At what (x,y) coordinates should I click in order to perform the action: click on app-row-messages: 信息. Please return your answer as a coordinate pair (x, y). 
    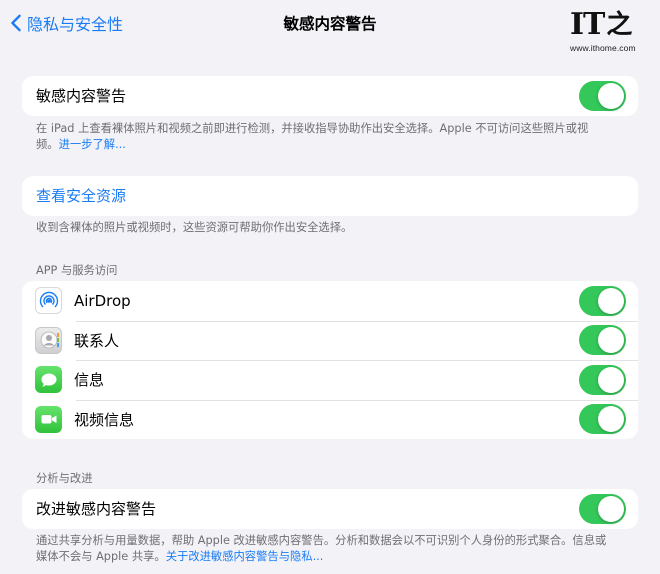
    Looking at the image, I should click on (330, 380).